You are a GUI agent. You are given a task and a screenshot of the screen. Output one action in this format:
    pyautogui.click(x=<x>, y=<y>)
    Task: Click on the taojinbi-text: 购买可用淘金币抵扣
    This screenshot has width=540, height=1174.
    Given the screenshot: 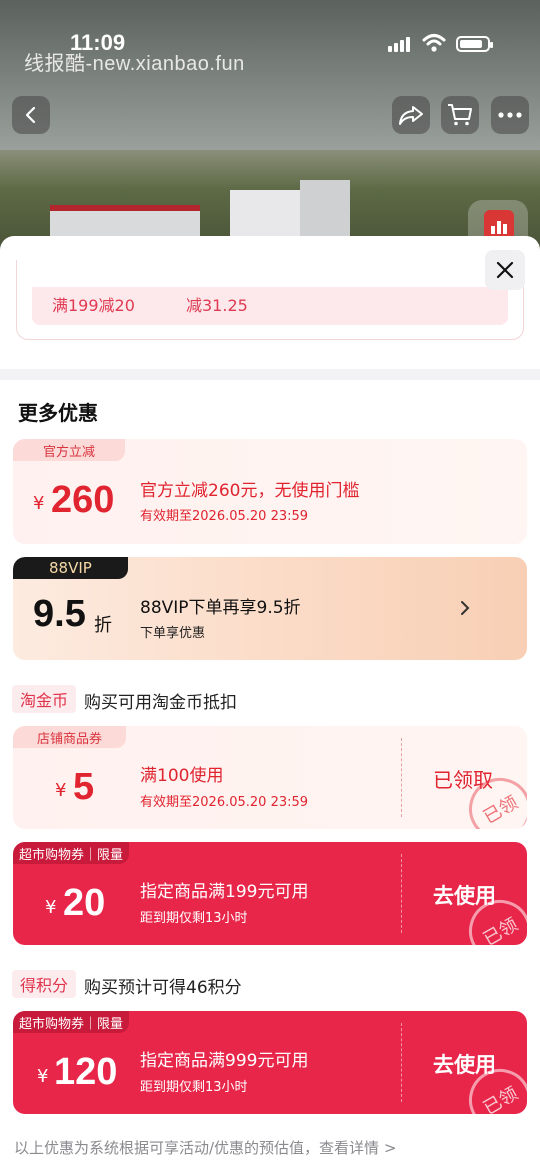 What is the action you would take?
    pyautogui.click(x=160, y=703)
    